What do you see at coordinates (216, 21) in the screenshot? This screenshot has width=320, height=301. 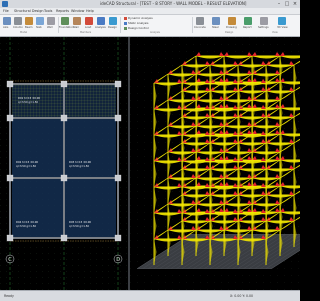 I see `steel-button` at bounding box center [216, 21].